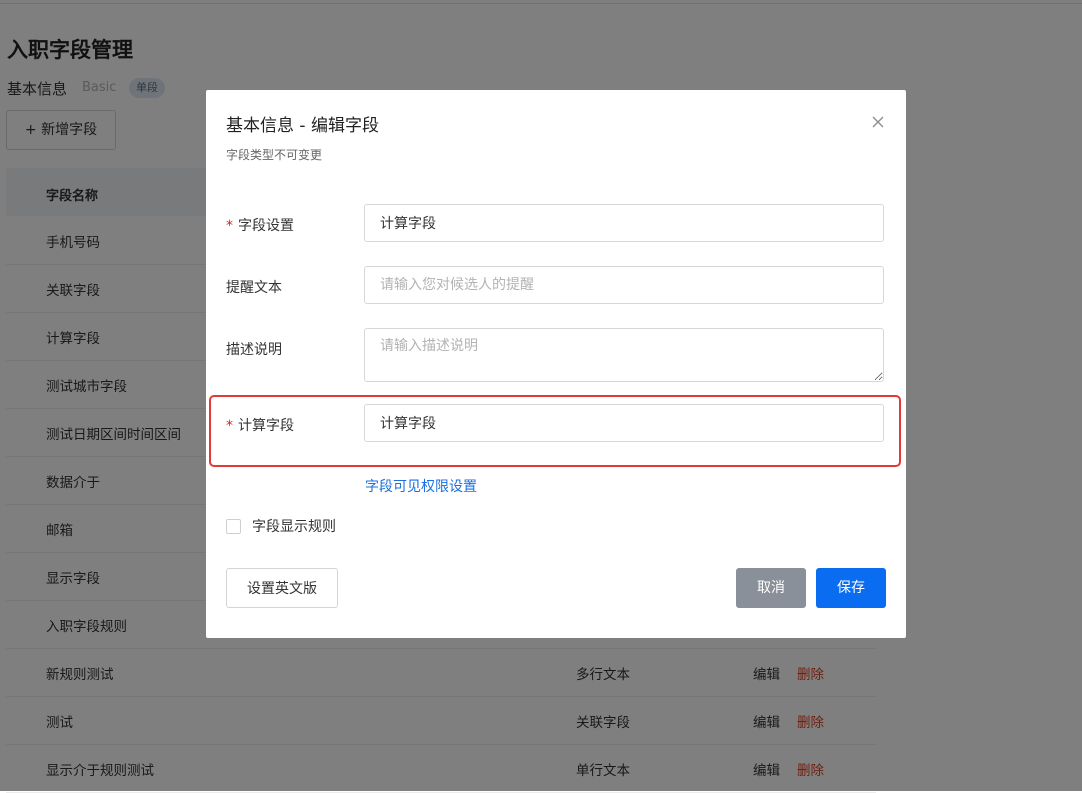 This screenshot has width=1082, height=793. Describe the element at coordinates (282, 588) in the screenshot. I see `set-english-button: 设置英文版` at that location.